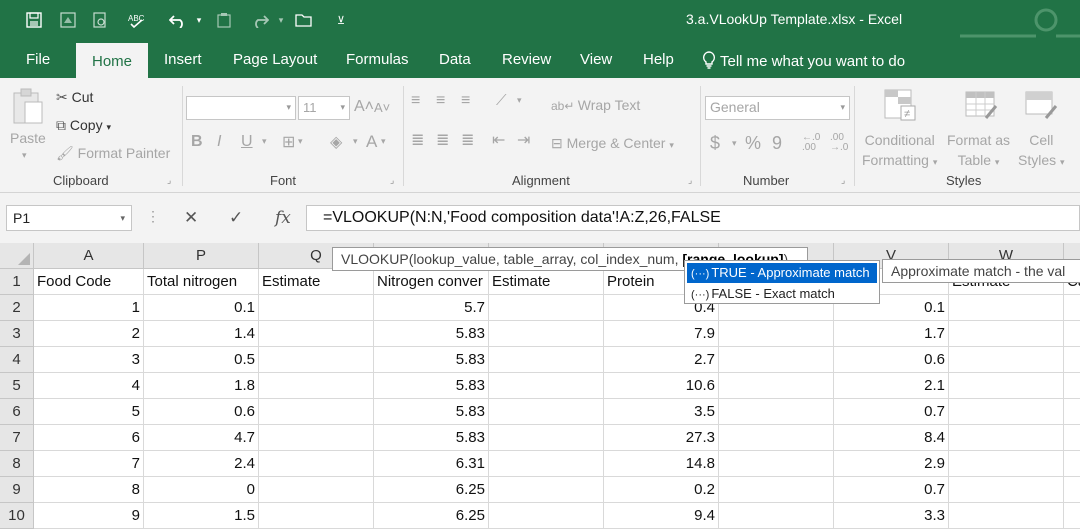 Image resolution: width=1080 pixels, height=532 pixels. What do you see at coordinates (17, 412) in the screenshot?
I see `row-header: 6` at bounding box center [17, 412].